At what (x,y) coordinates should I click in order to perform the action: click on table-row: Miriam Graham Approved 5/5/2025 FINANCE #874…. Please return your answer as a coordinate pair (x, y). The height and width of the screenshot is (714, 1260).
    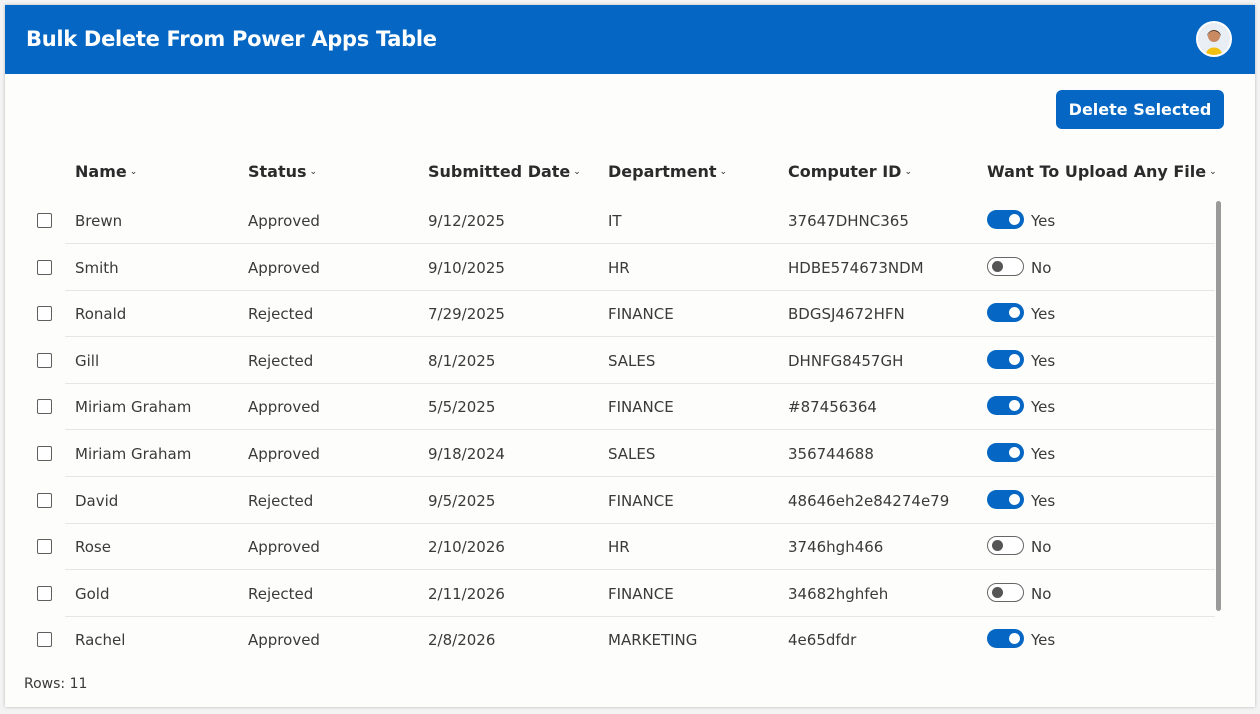
    Looking at the image, I should click on (610, 407).